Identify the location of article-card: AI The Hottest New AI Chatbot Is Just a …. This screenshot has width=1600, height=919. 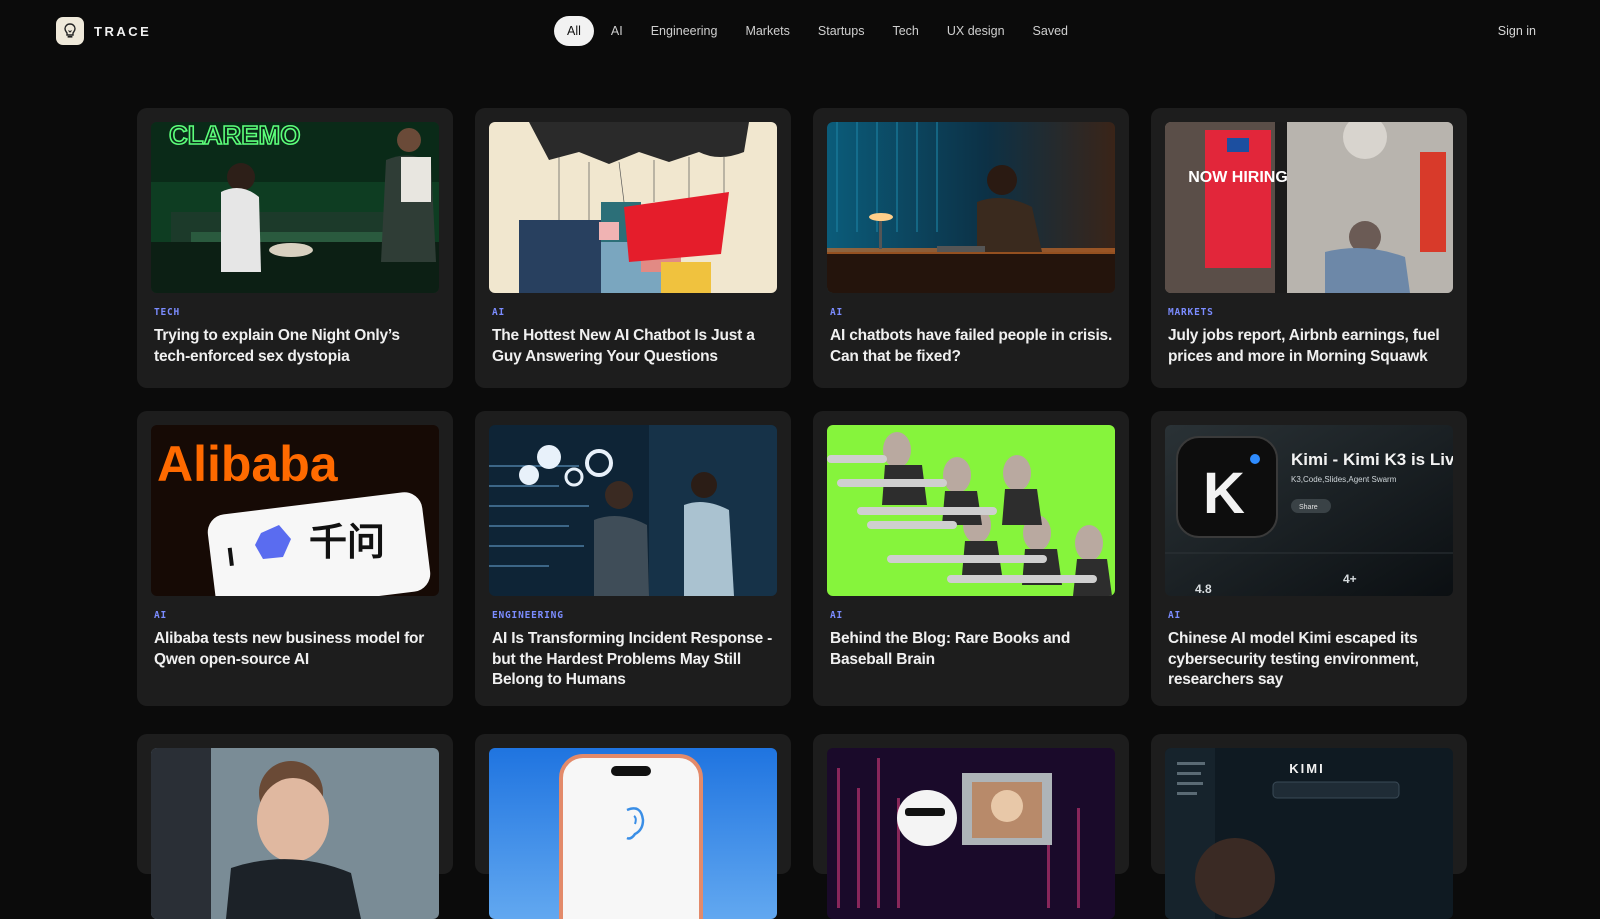
(633, 248).